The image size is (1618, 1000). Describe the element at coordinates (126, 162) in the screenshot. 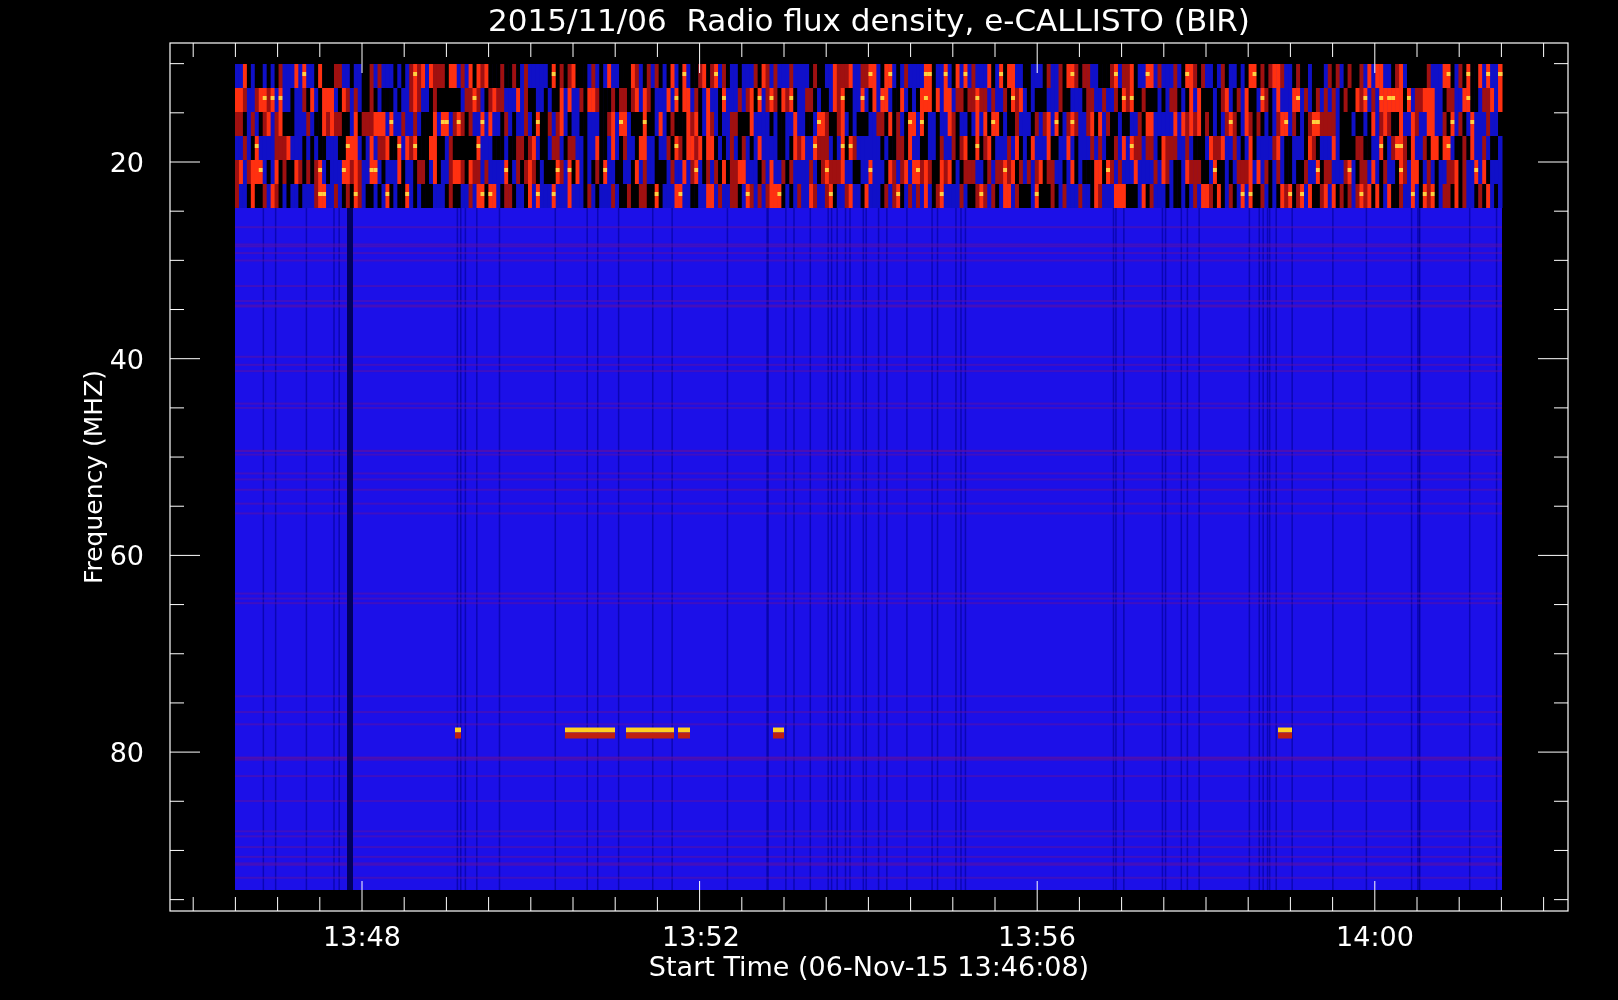

I see `y-tick-label: 20` at that location.